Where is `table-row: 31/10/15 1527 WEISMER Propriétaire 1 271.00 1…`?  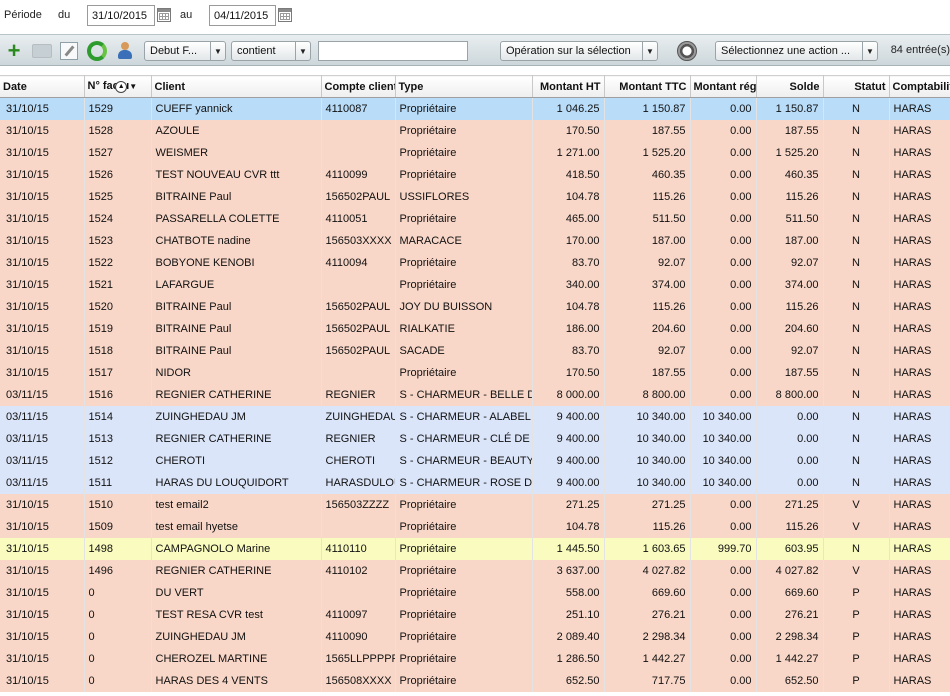
table-row: 31/10/15 1527 WEISMER Propriétaire 1 271.00 1… is located at coordinates (475, 152).